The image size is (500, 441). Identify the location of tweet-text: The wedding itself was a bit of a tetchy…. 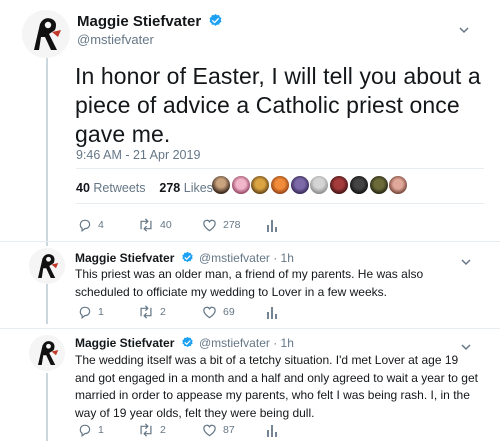
(276, 386).